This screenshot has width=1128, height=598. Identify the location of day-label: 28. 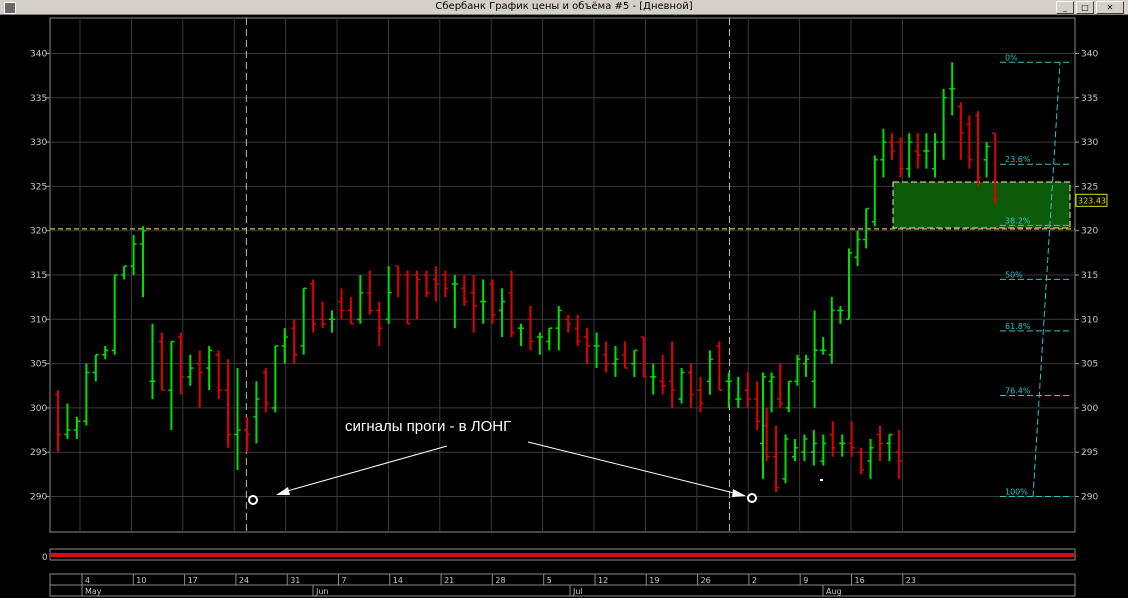
(500, 580).